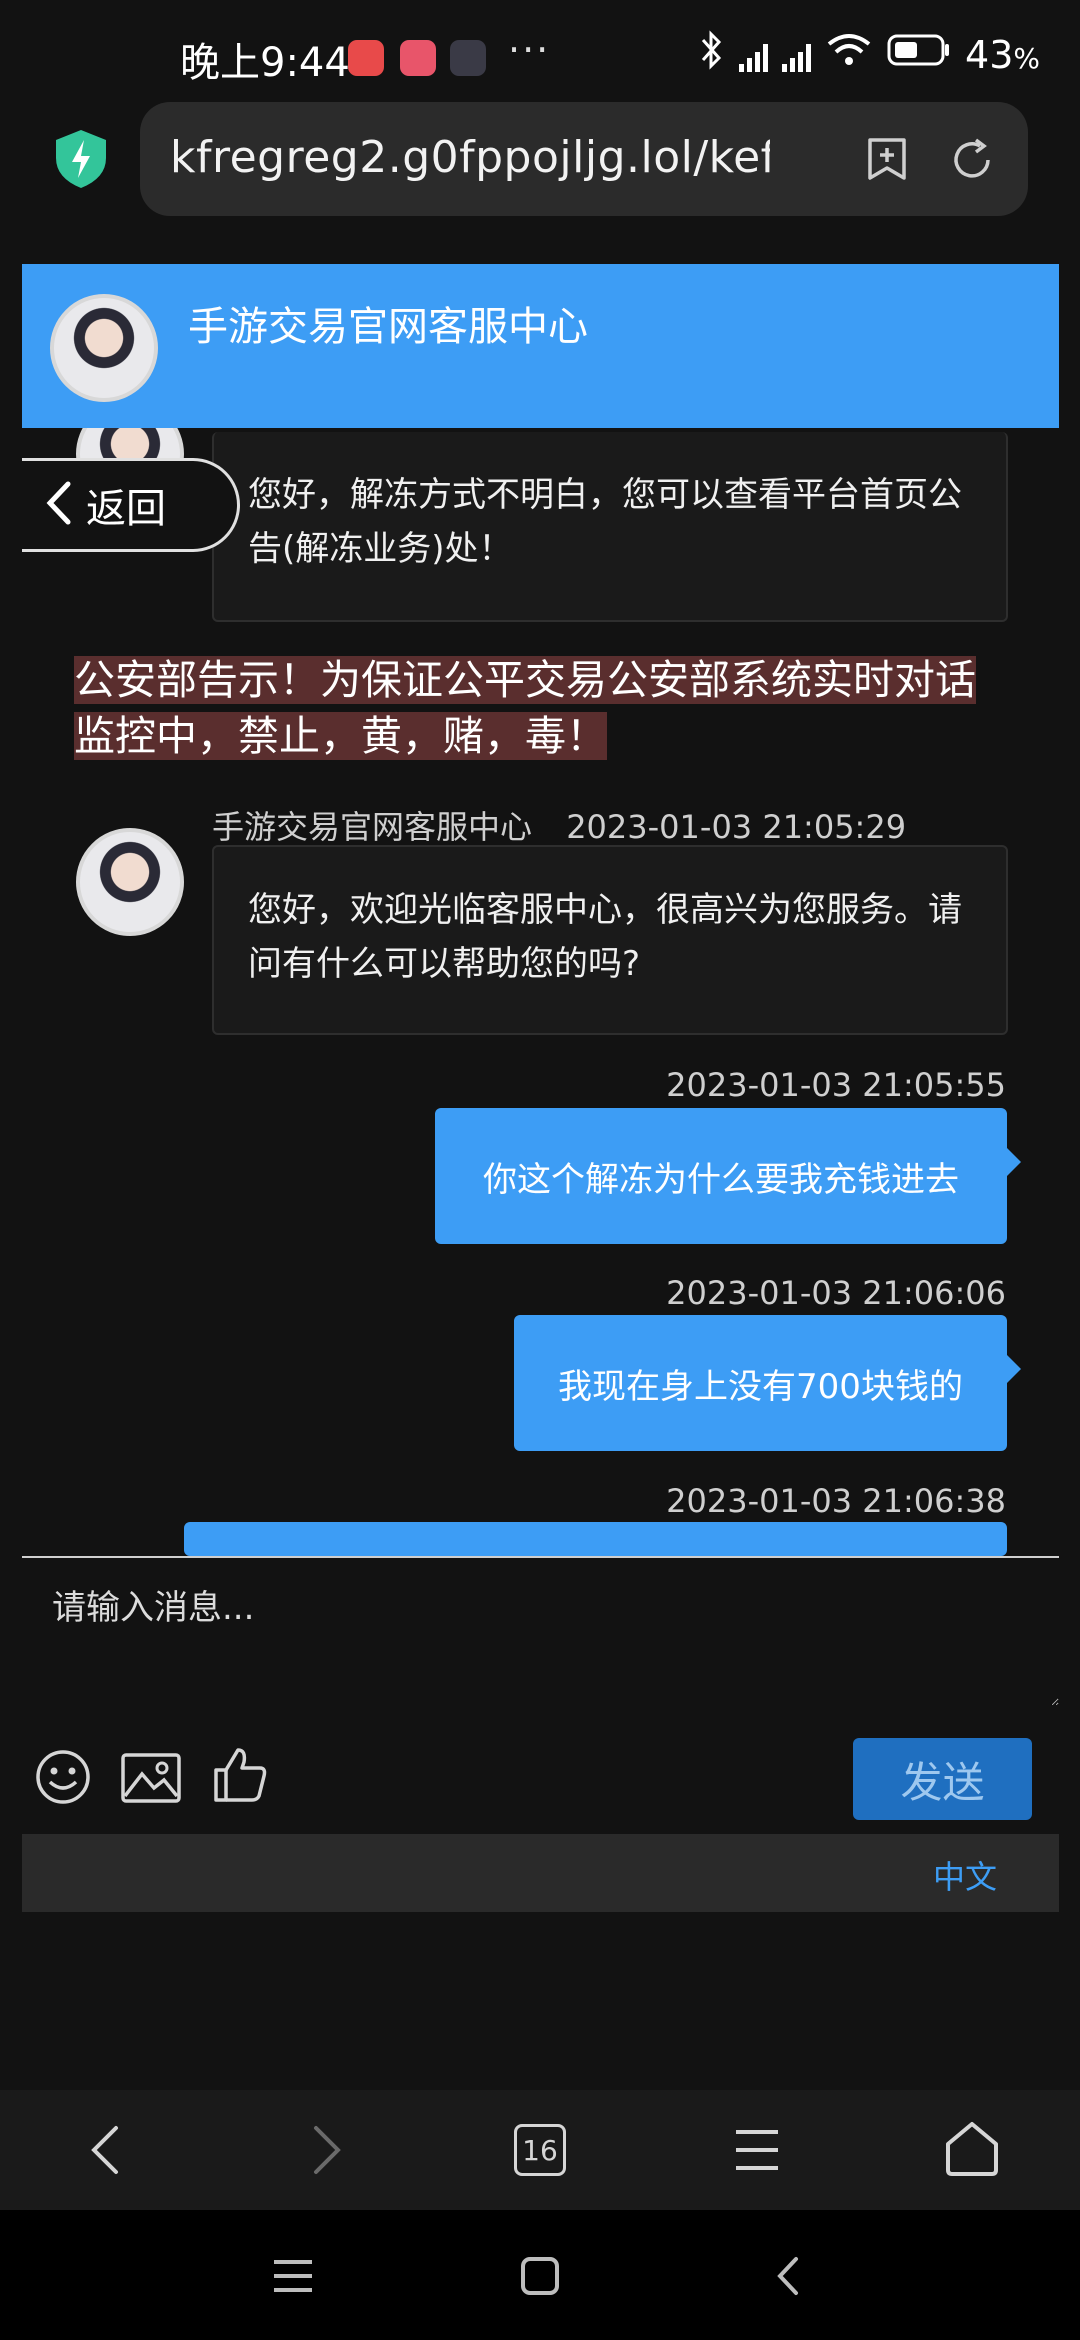 This screenshot has width=1080, height=2340. I want to click on tabs-icon: 16, so click(540, 2150).